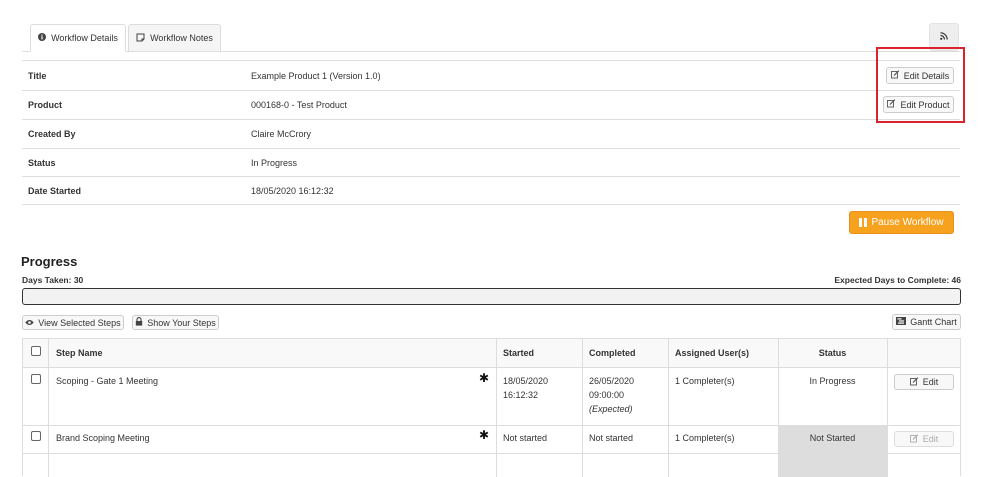  Describe the element at coordinates (832, 438) in the screenshot. I see `status-text: Not Started` at that location.